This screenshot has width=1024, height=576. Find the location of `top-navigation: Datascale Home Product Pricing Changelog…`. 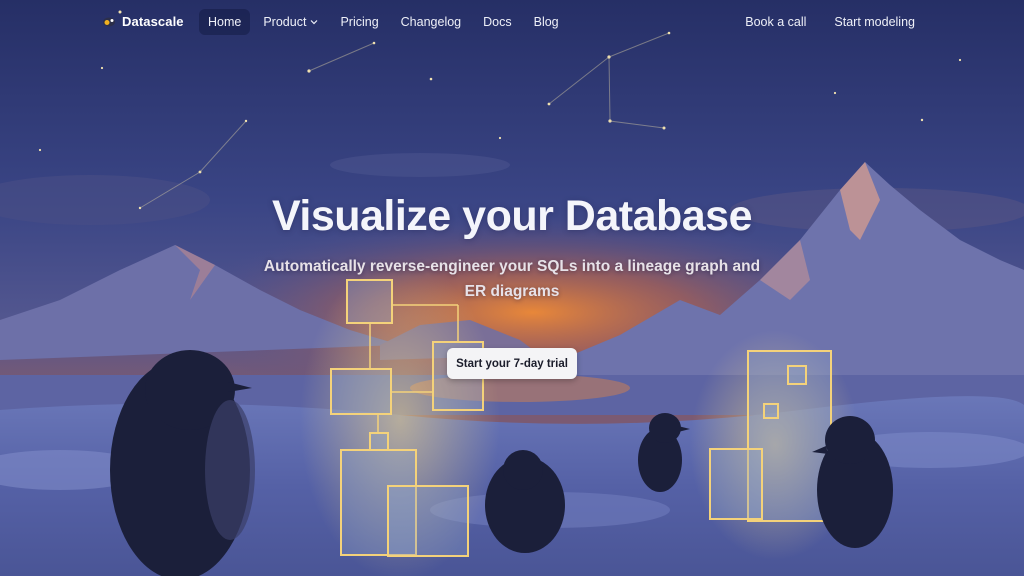

top-navigation: Datascale Home Product Pricing Changelog… is located at coordinates (512, 22).